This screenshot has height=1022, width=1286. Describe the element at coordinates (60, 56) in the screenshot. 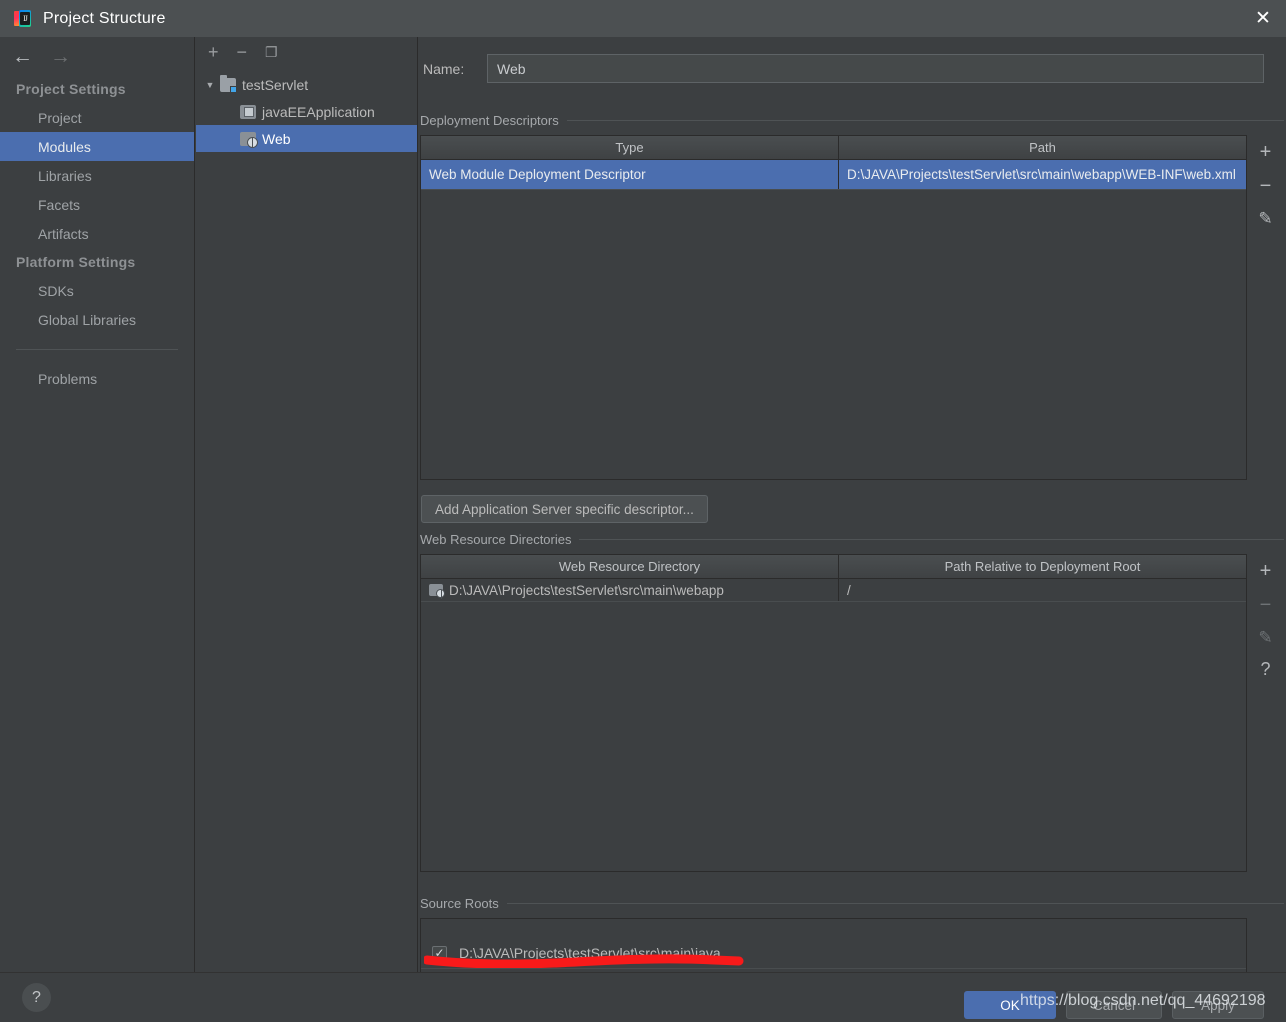

I see `forward-arrow-icon: →` at that location.